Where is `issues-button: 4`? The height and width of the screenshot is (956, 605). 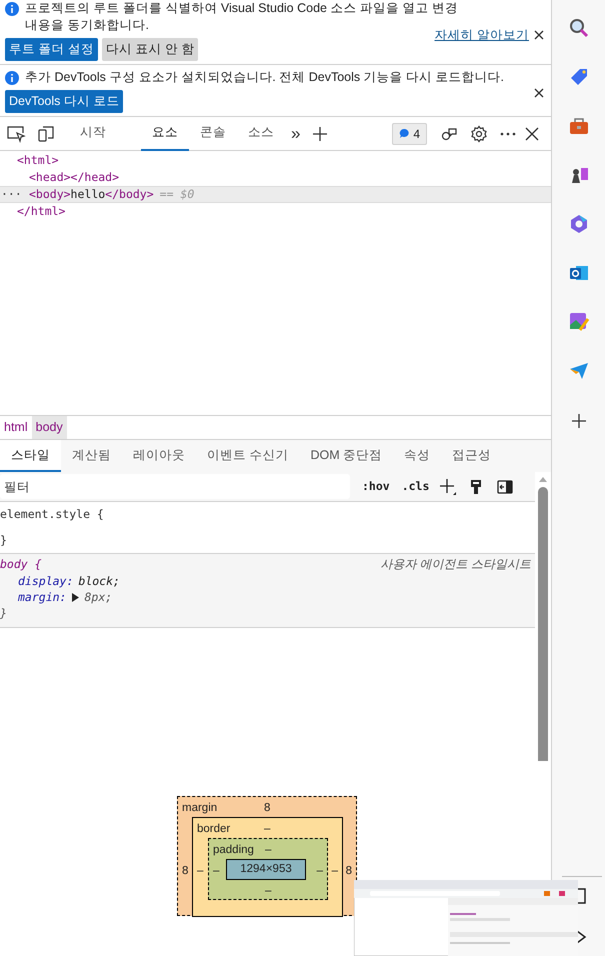
issues-button: 4 is located at coordinates (409, 133).